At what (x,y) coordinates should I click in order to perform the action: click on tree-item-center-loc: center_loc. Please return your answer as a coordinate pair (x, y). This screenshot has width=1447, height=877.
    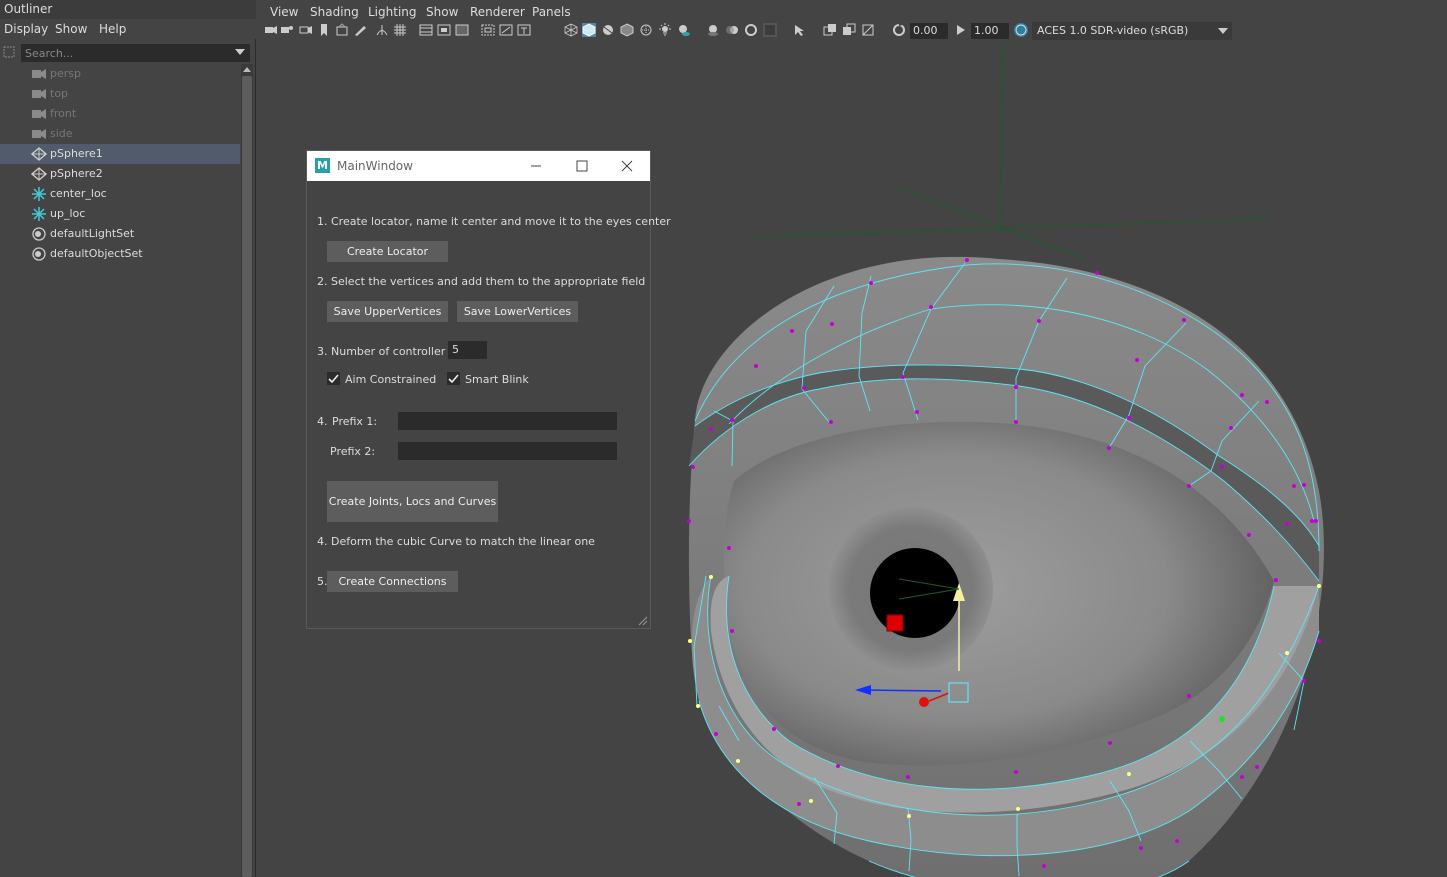
    Looking at the image, I should click on (120, 194).